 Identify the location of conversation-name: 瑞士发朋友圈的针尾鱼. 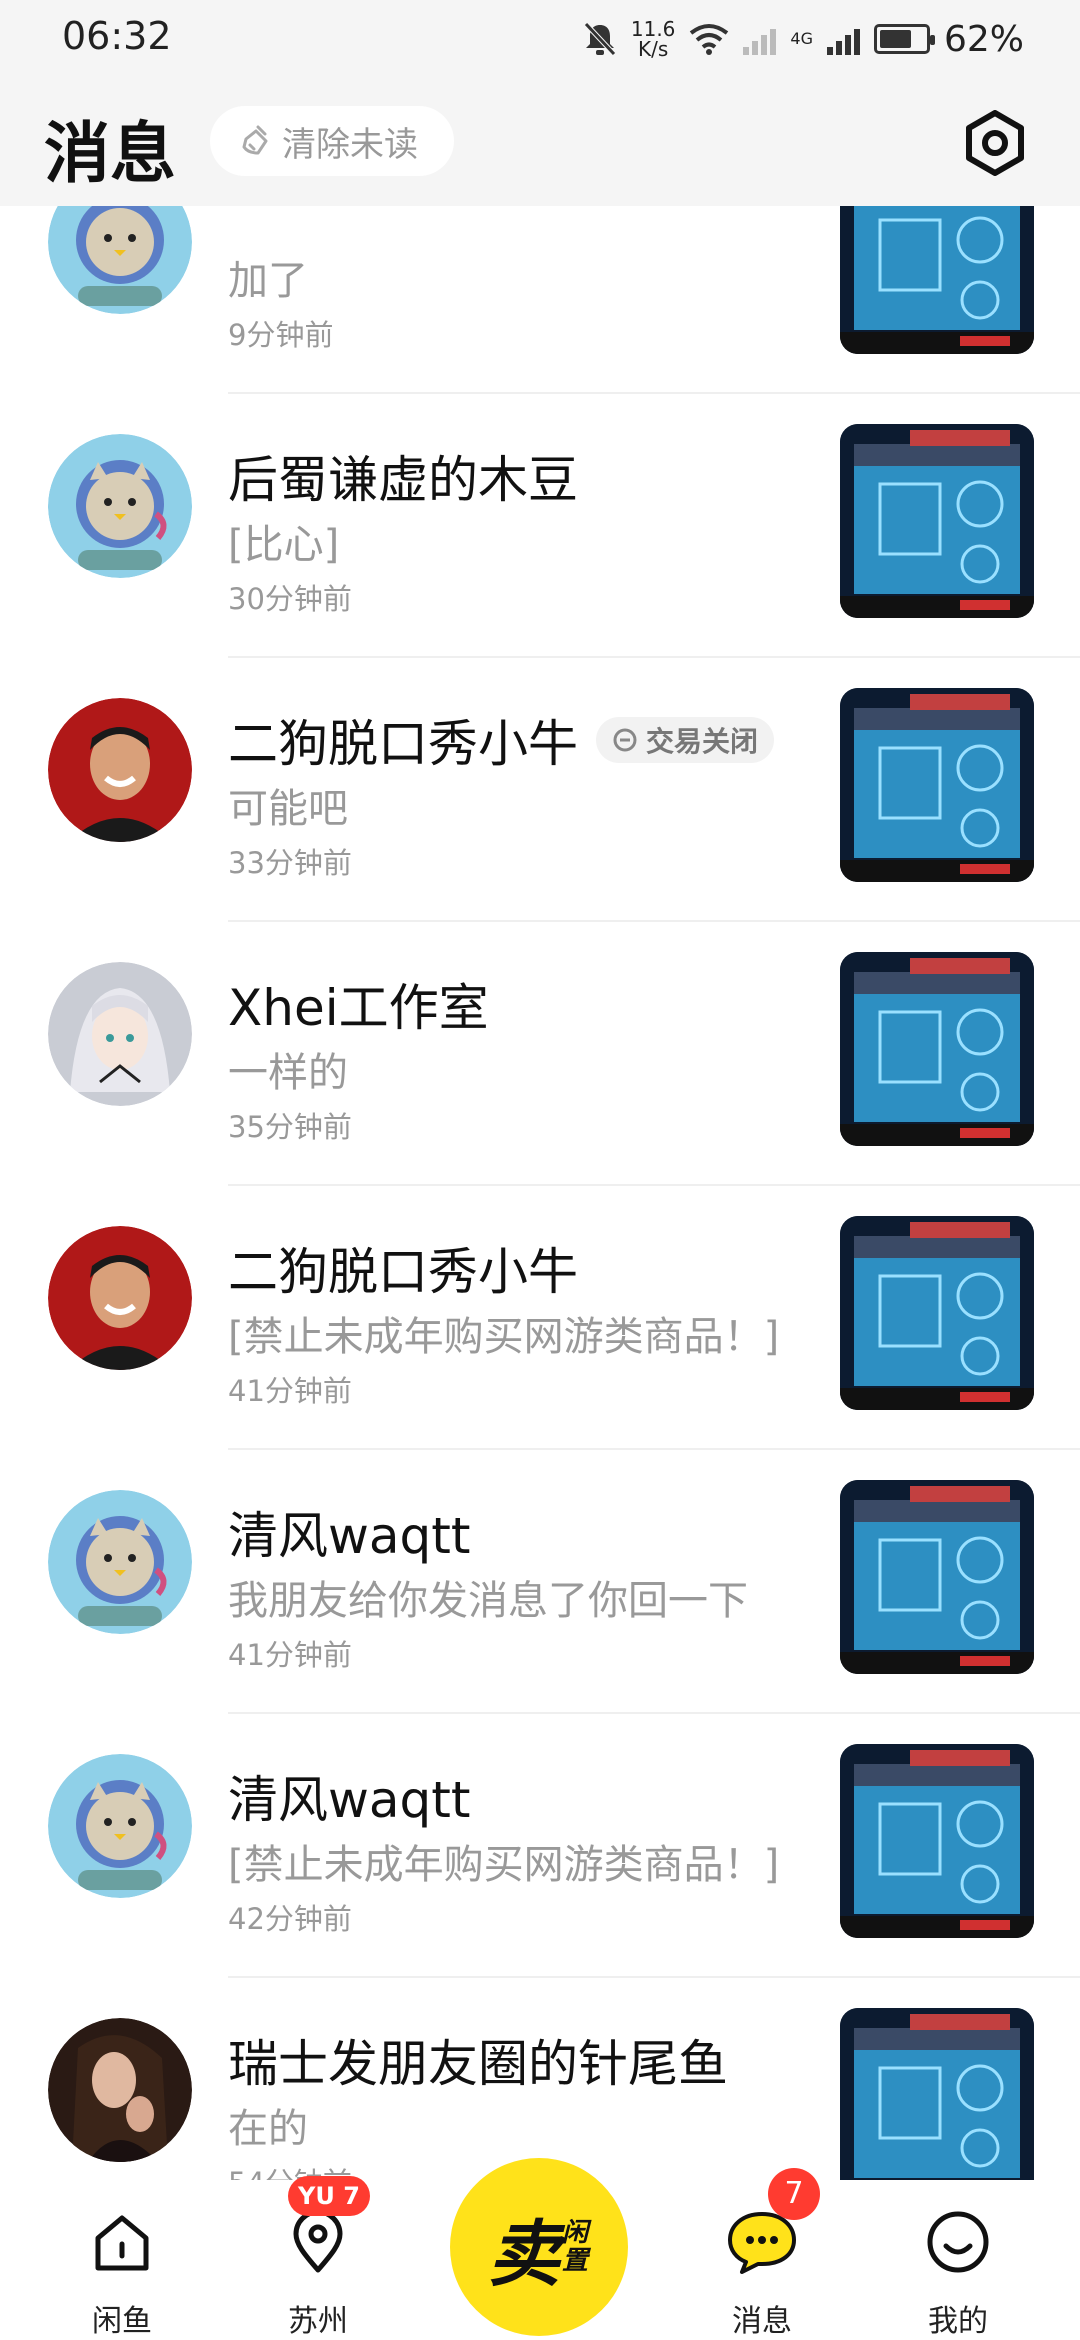
(478, 2060).